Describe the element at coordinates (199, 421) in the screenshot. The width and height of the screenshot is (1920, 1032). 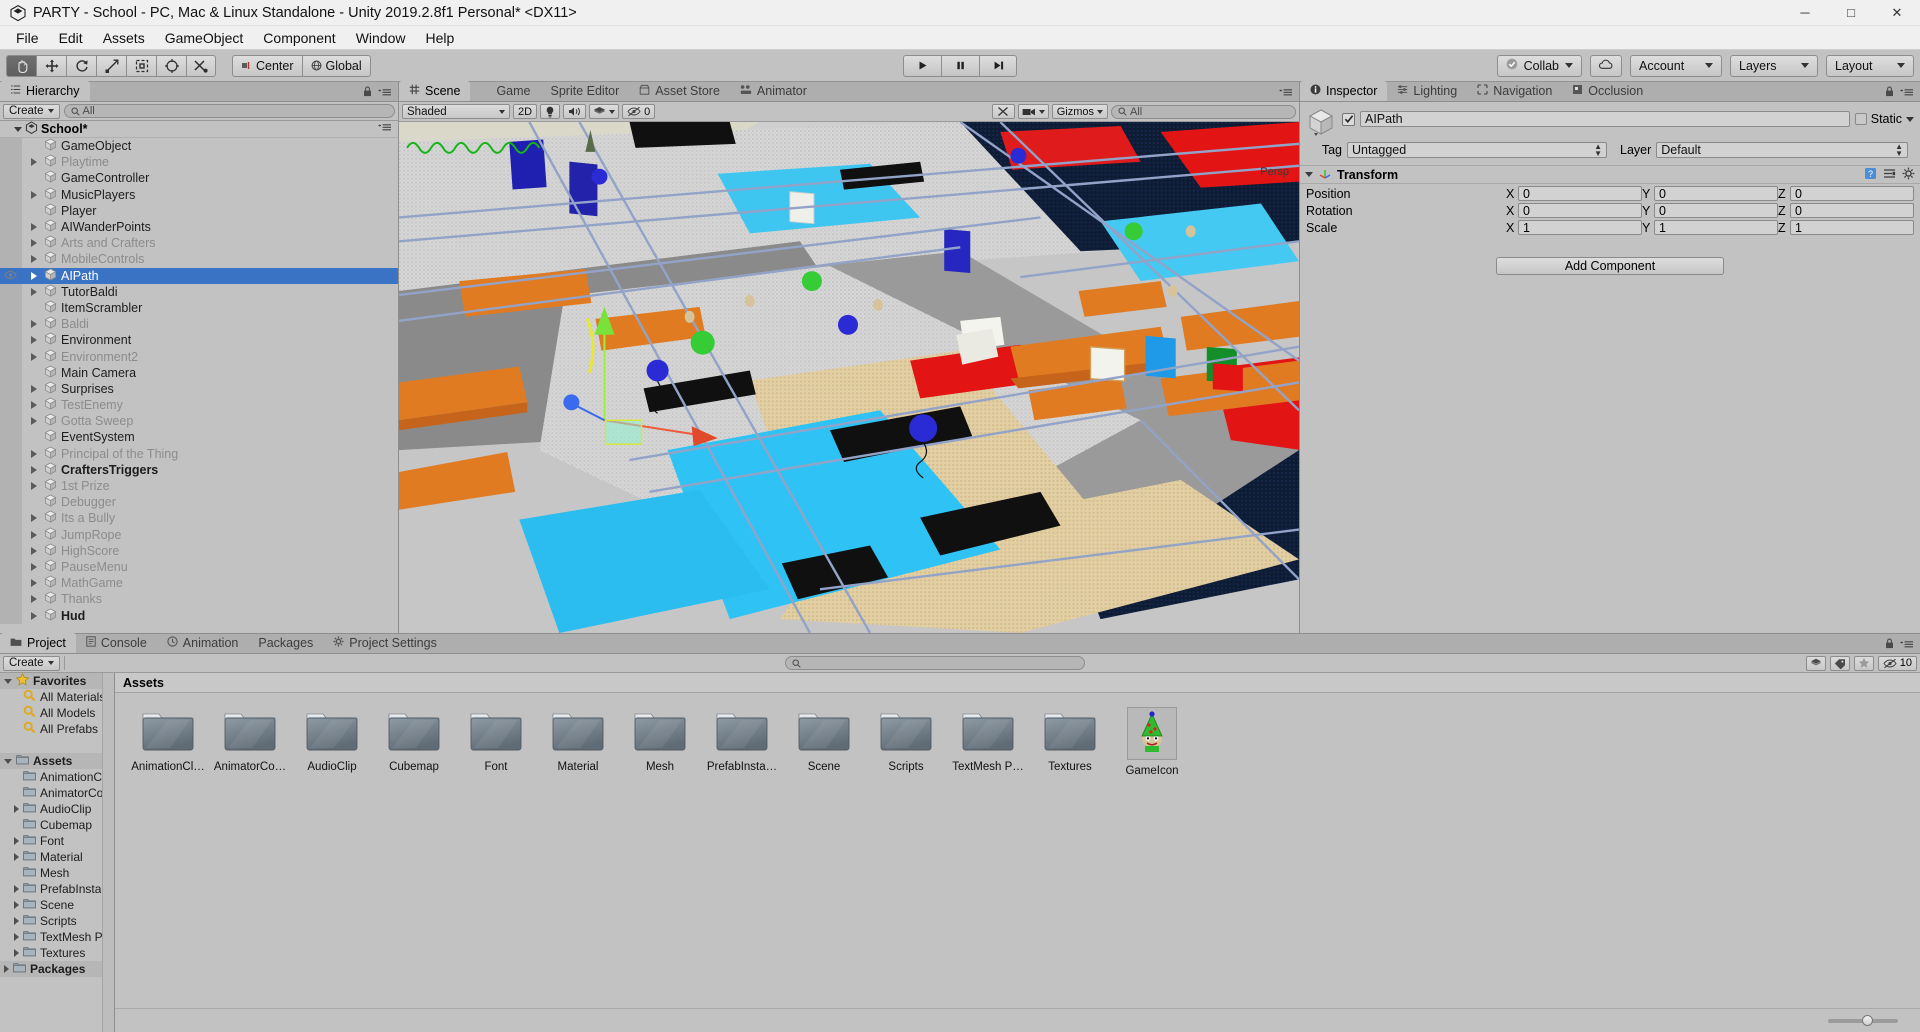
I see `hierarchy-item-gotta-sweep: Gotta Sweep` at that location.